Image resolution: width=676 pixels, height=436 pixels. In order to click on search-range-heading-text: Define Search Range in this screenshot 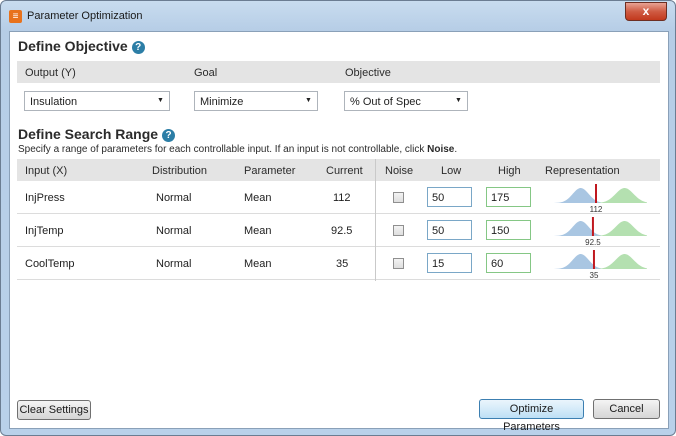, I will do `click(88, 134)`.